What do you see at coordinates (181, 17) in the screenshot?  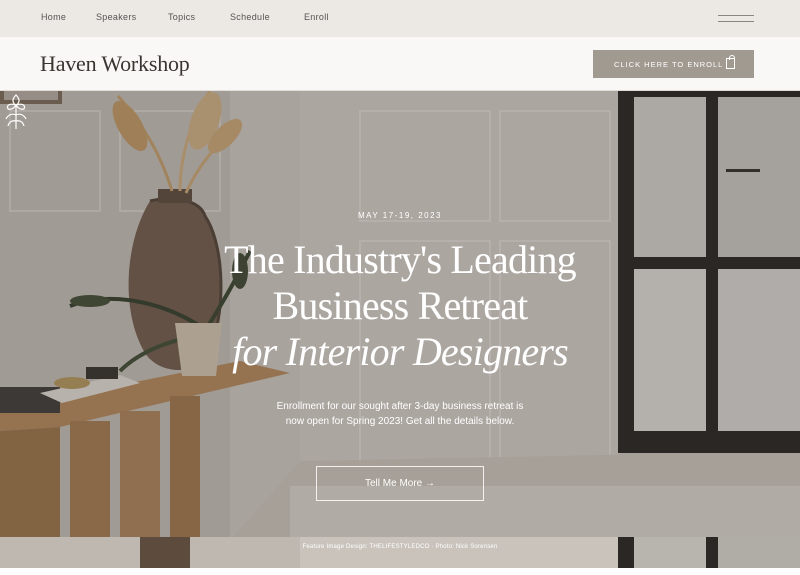 I see `nav-topics: Topics` at bounding box center [181, 17].